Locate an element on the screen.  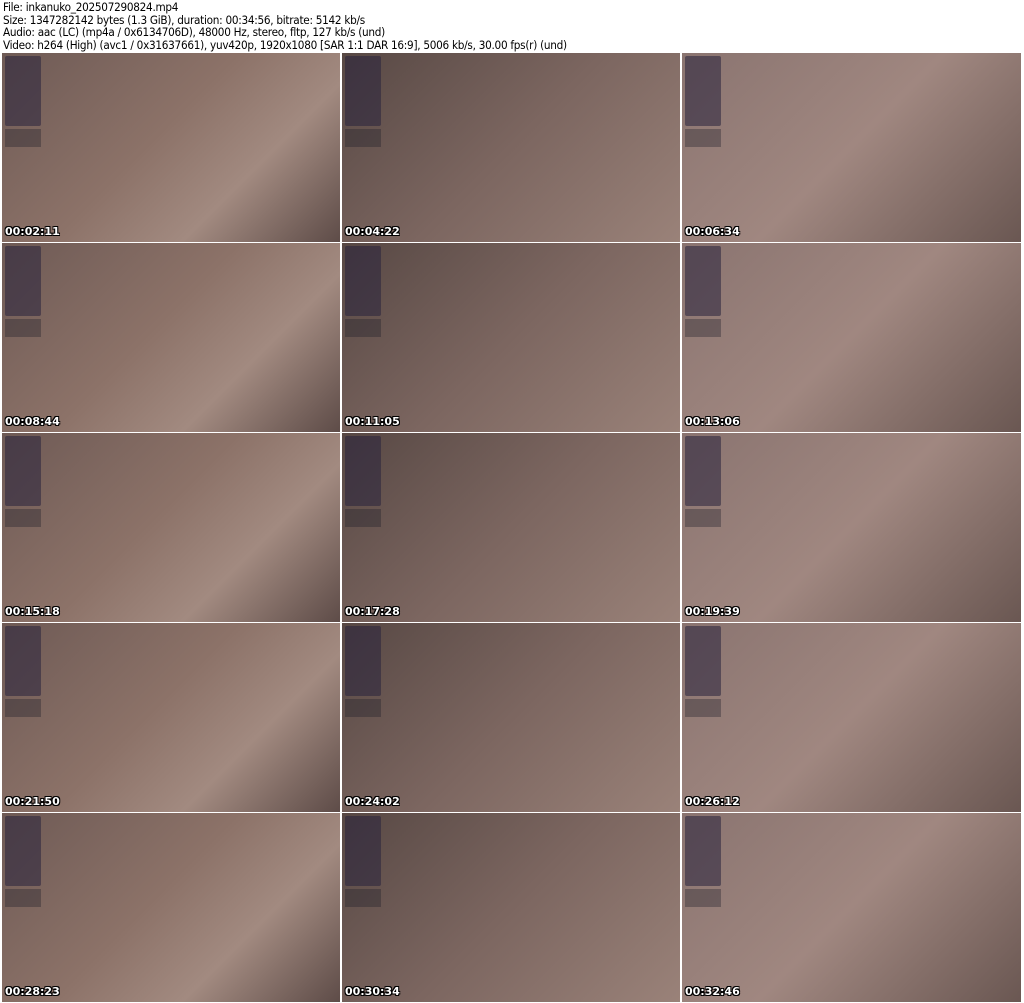
video-thumbnail: 00:11:05 is located at coordinates (511, 337).